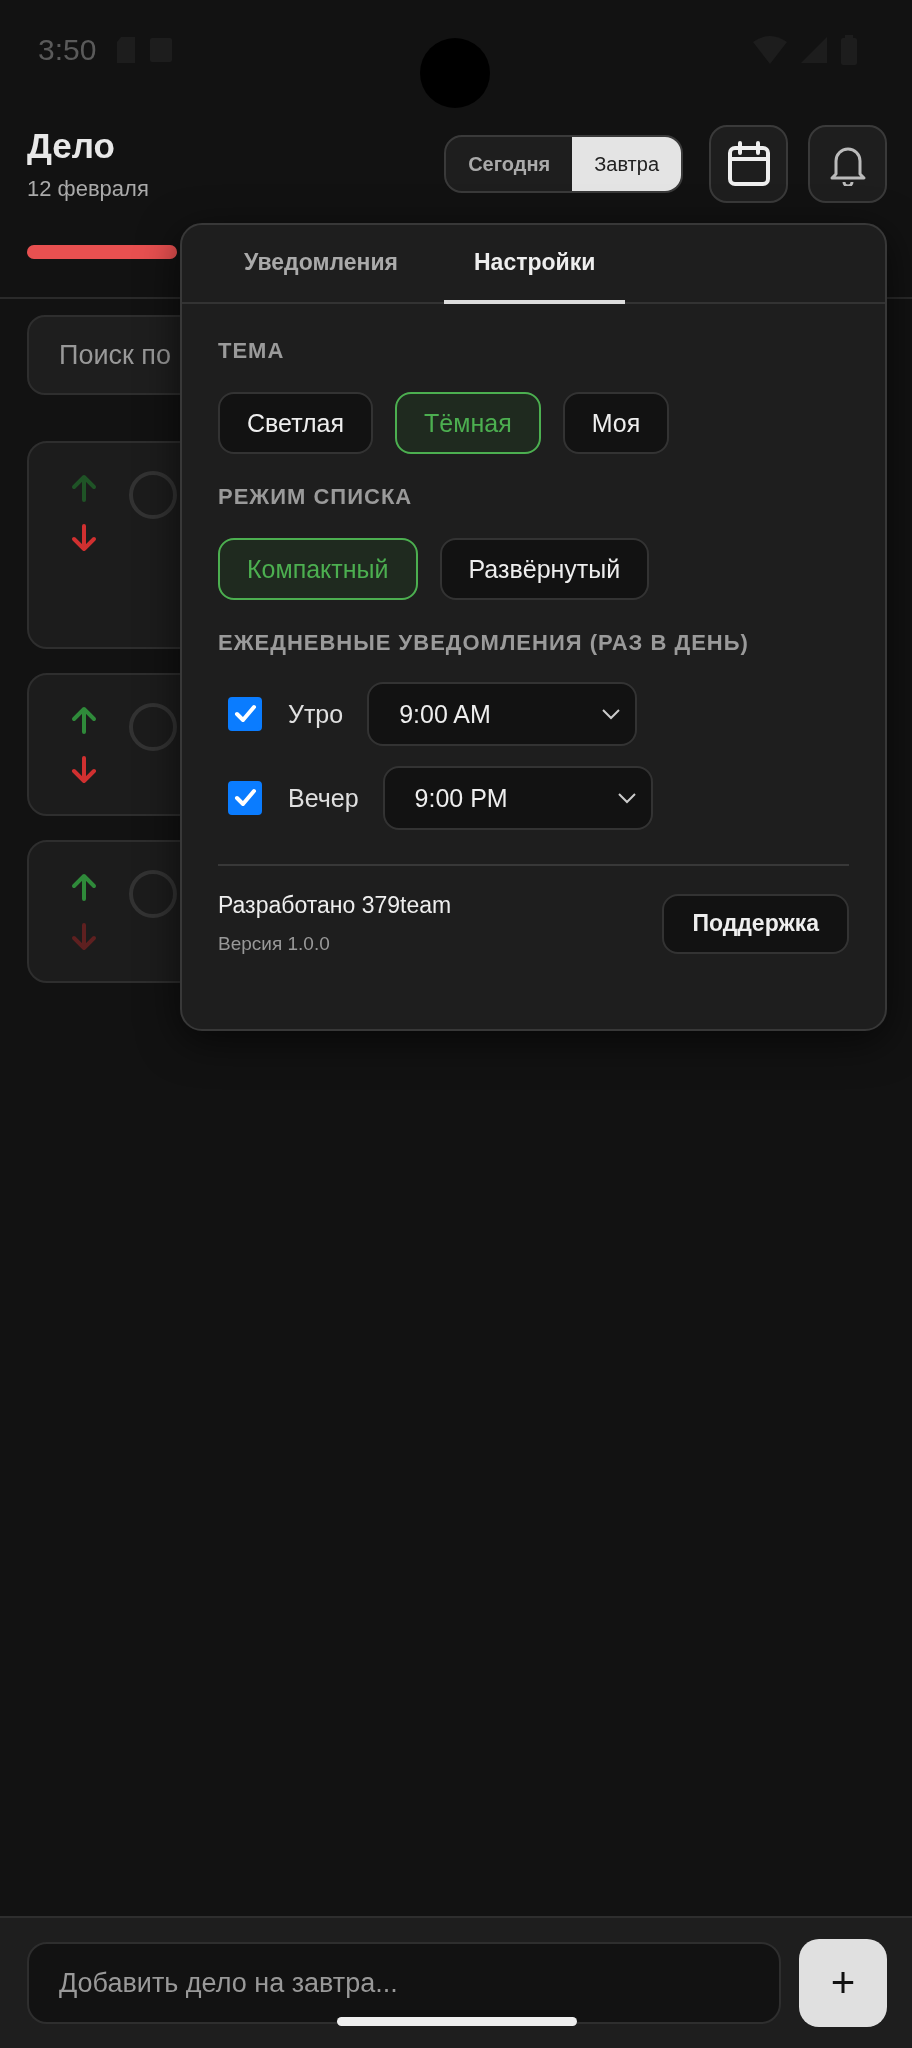  I want to click on theme-option: Моя, so click(616, 423).